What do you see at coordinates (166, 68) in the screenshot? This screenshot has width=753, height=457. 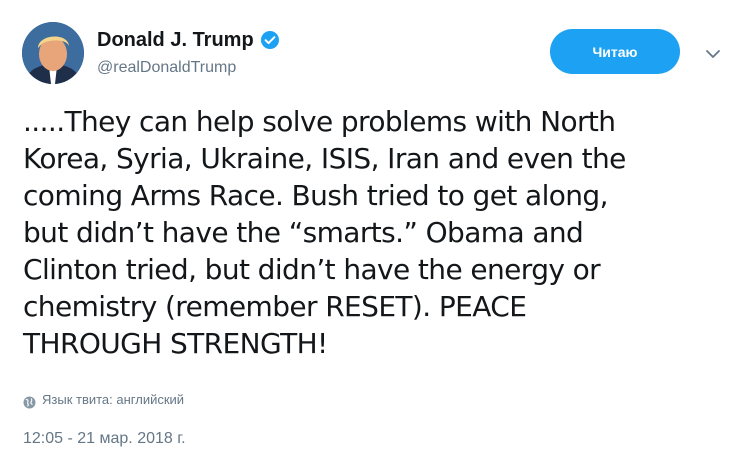 I see `author-handle: @realDonaldTrump` at bounding box center [166, 68].